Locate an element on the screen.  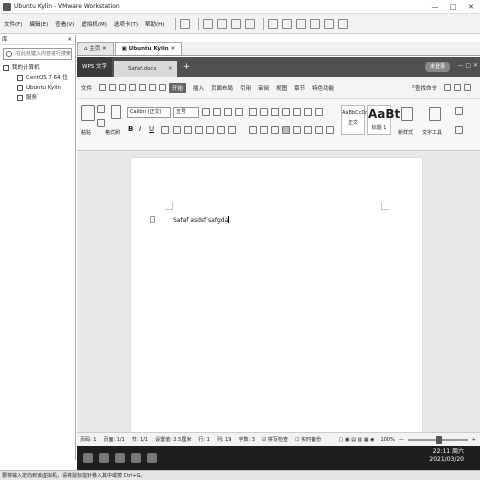
tree-item-my-computer: 我的计算机 is located at coordinates (37, 68).